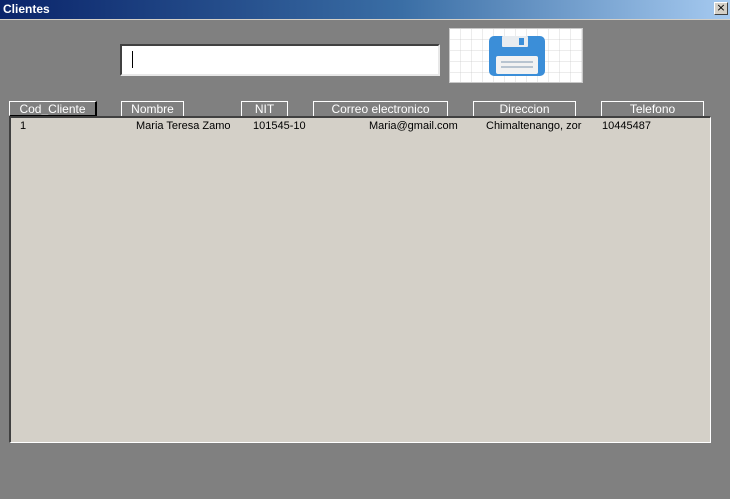 This screenshot has width=730, height=499. I want to click on column-header-nit: NIT, so click(264, 108).